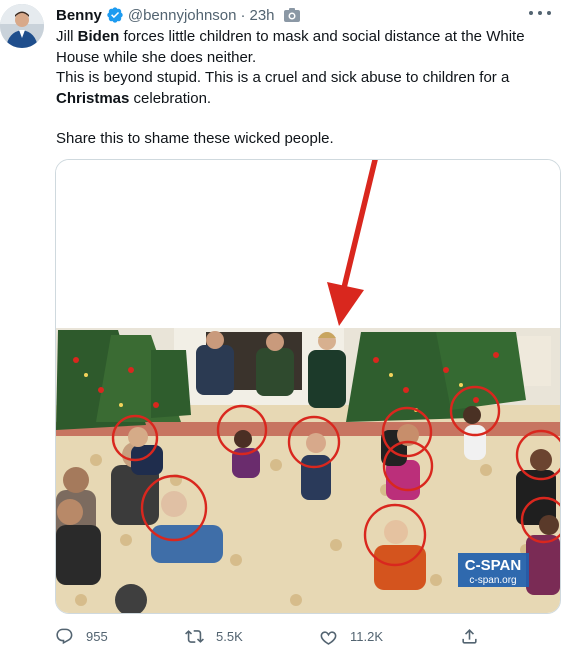  Describe the element at coordinates (229, 636) in the screenshot. I see `retweet-count: 5.5K` at that location.